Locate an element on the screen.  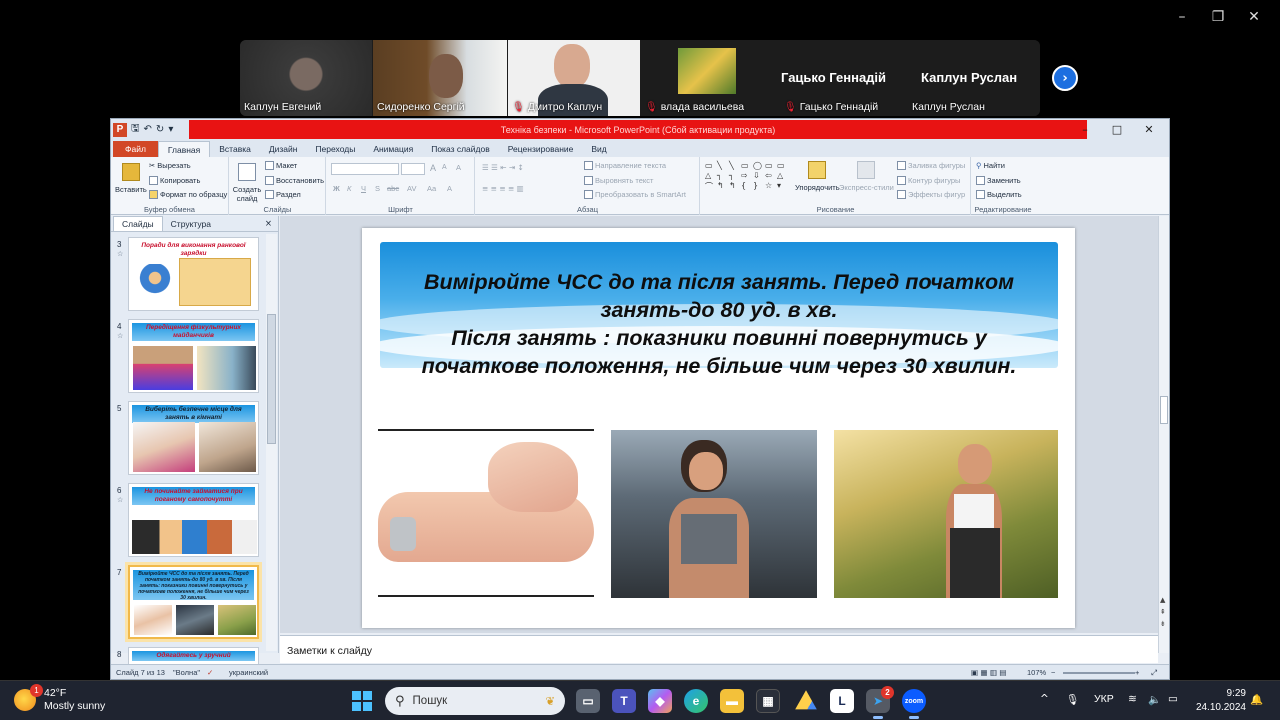
tab-slideshow: Показ слайдов is located at coordinates (460, 149).